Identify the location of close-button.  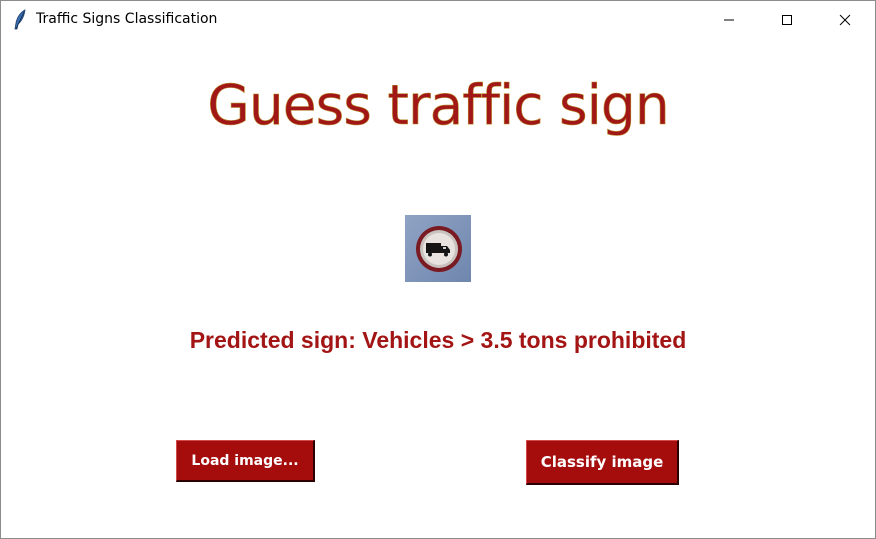
(845, 20).